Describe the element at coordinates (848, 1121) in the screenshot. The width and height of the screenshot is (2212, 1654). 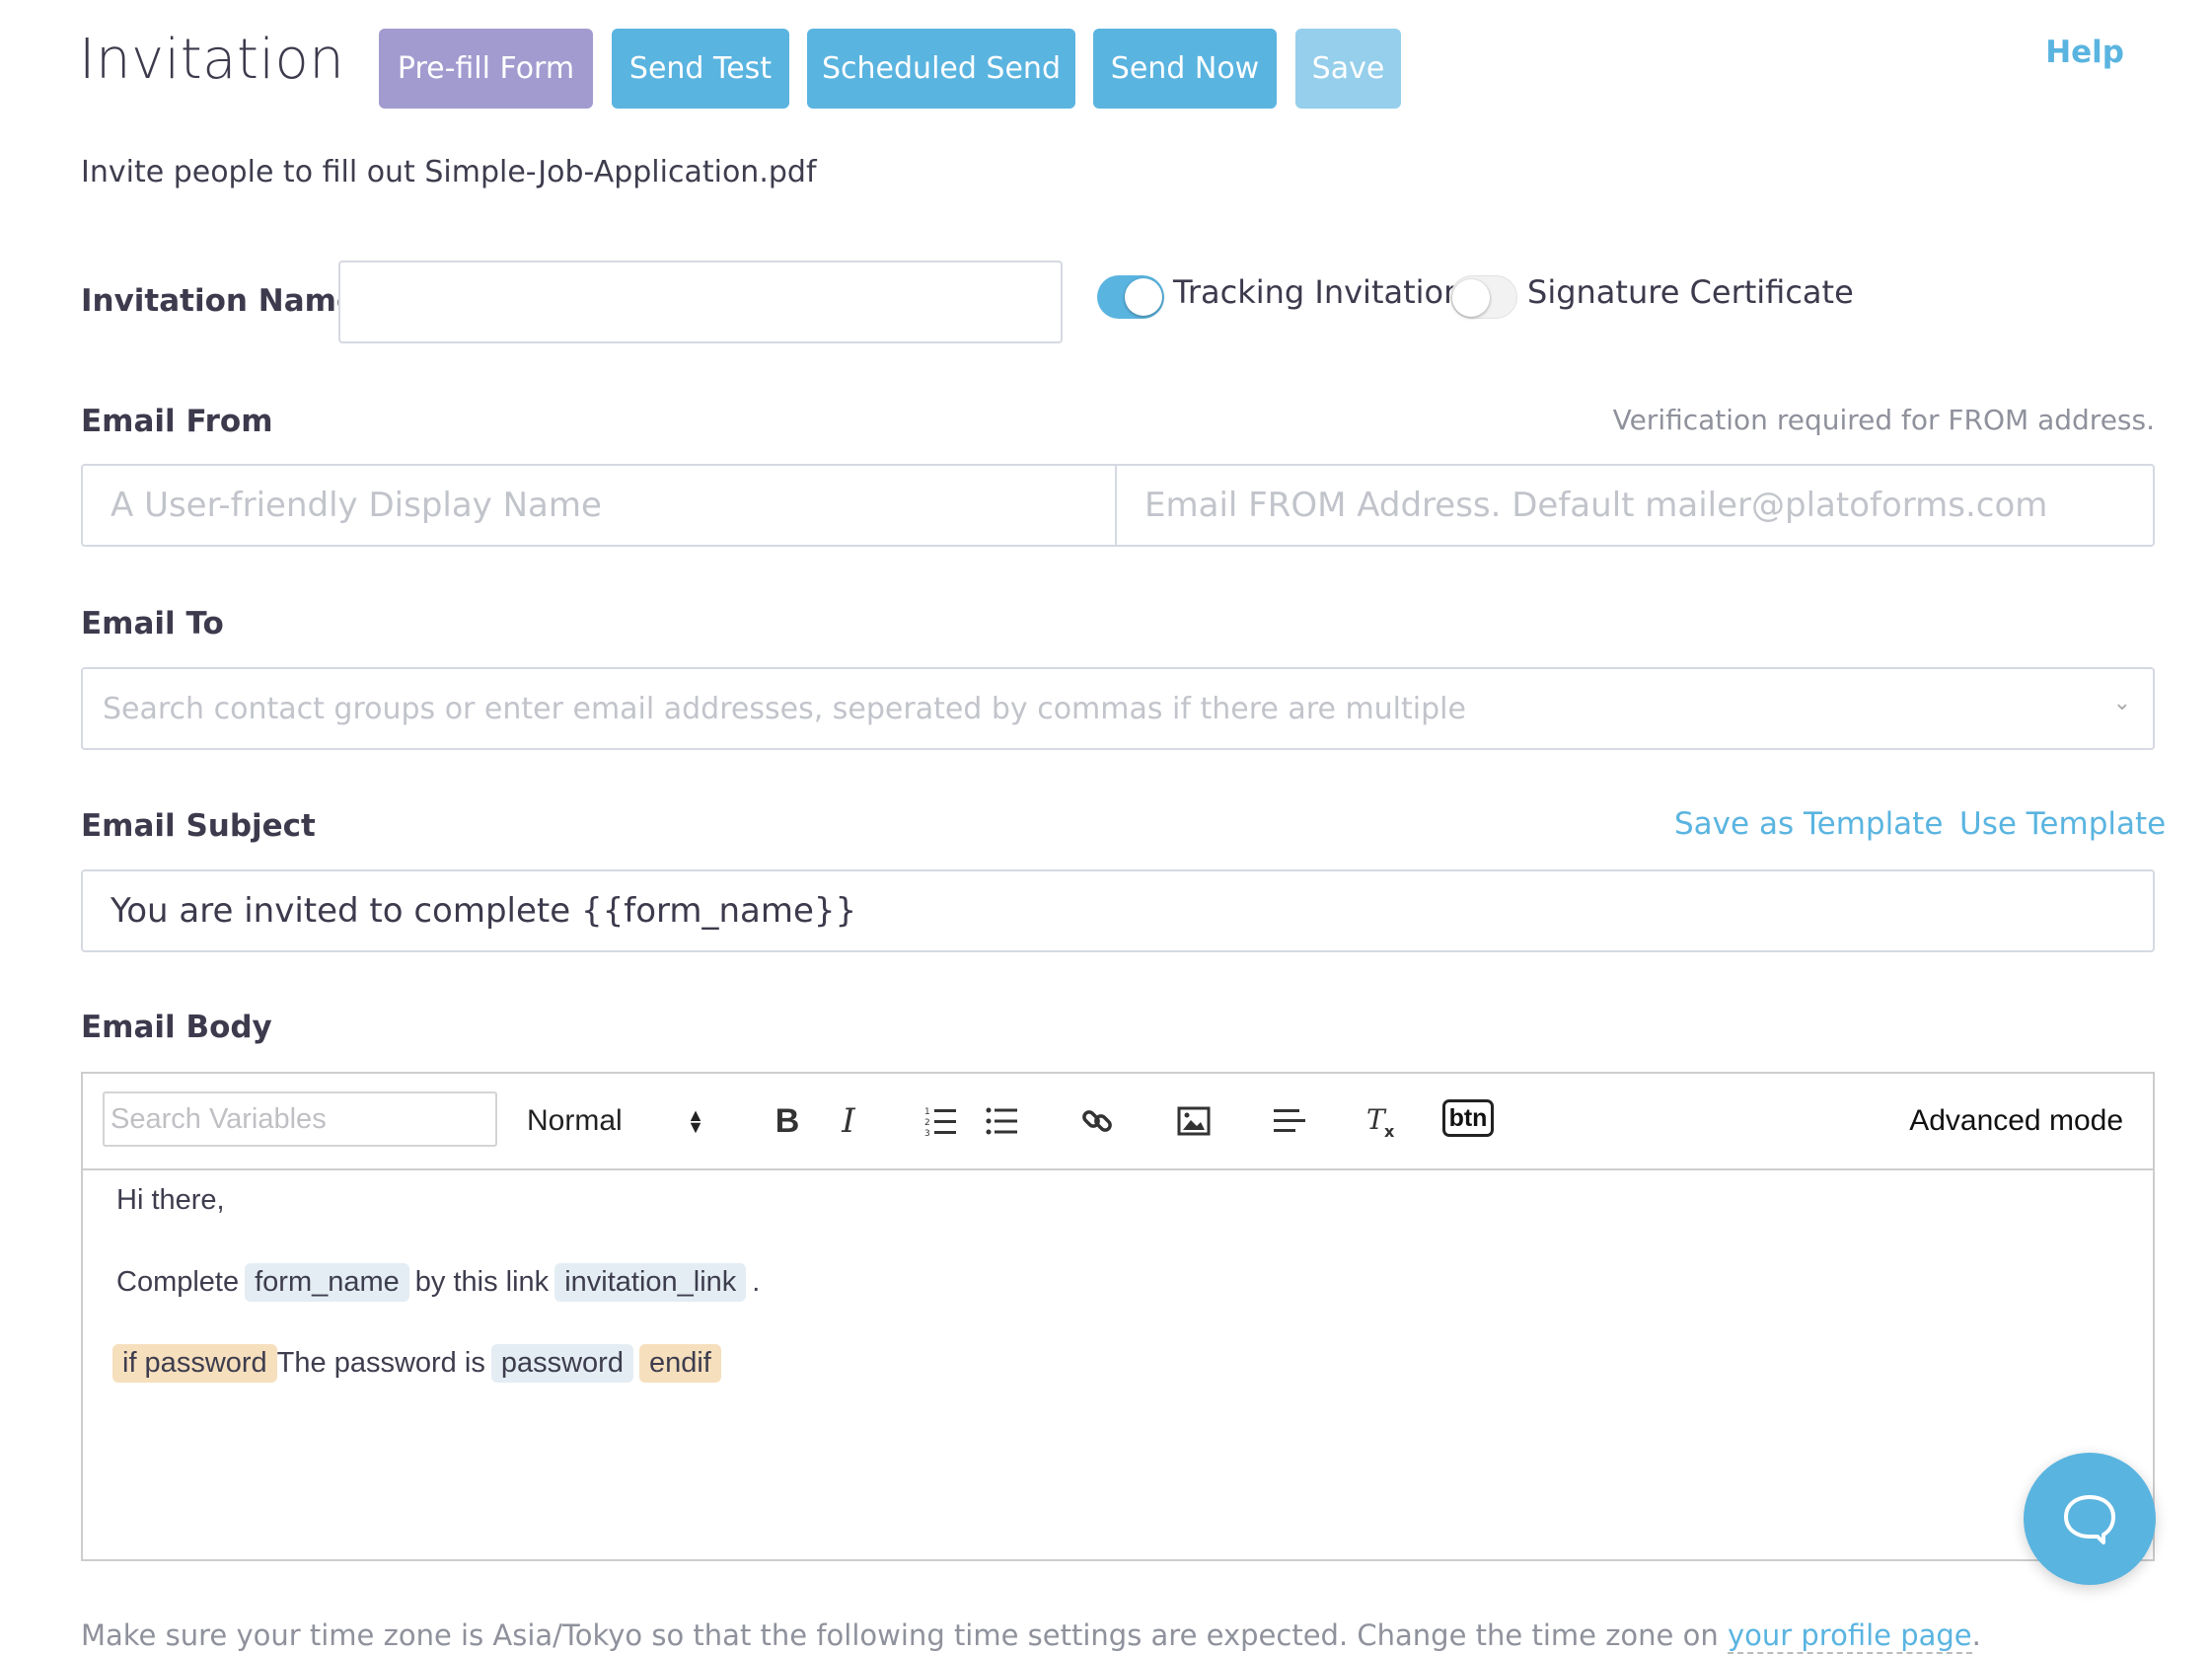
I see `italic-icon: I` at that location.